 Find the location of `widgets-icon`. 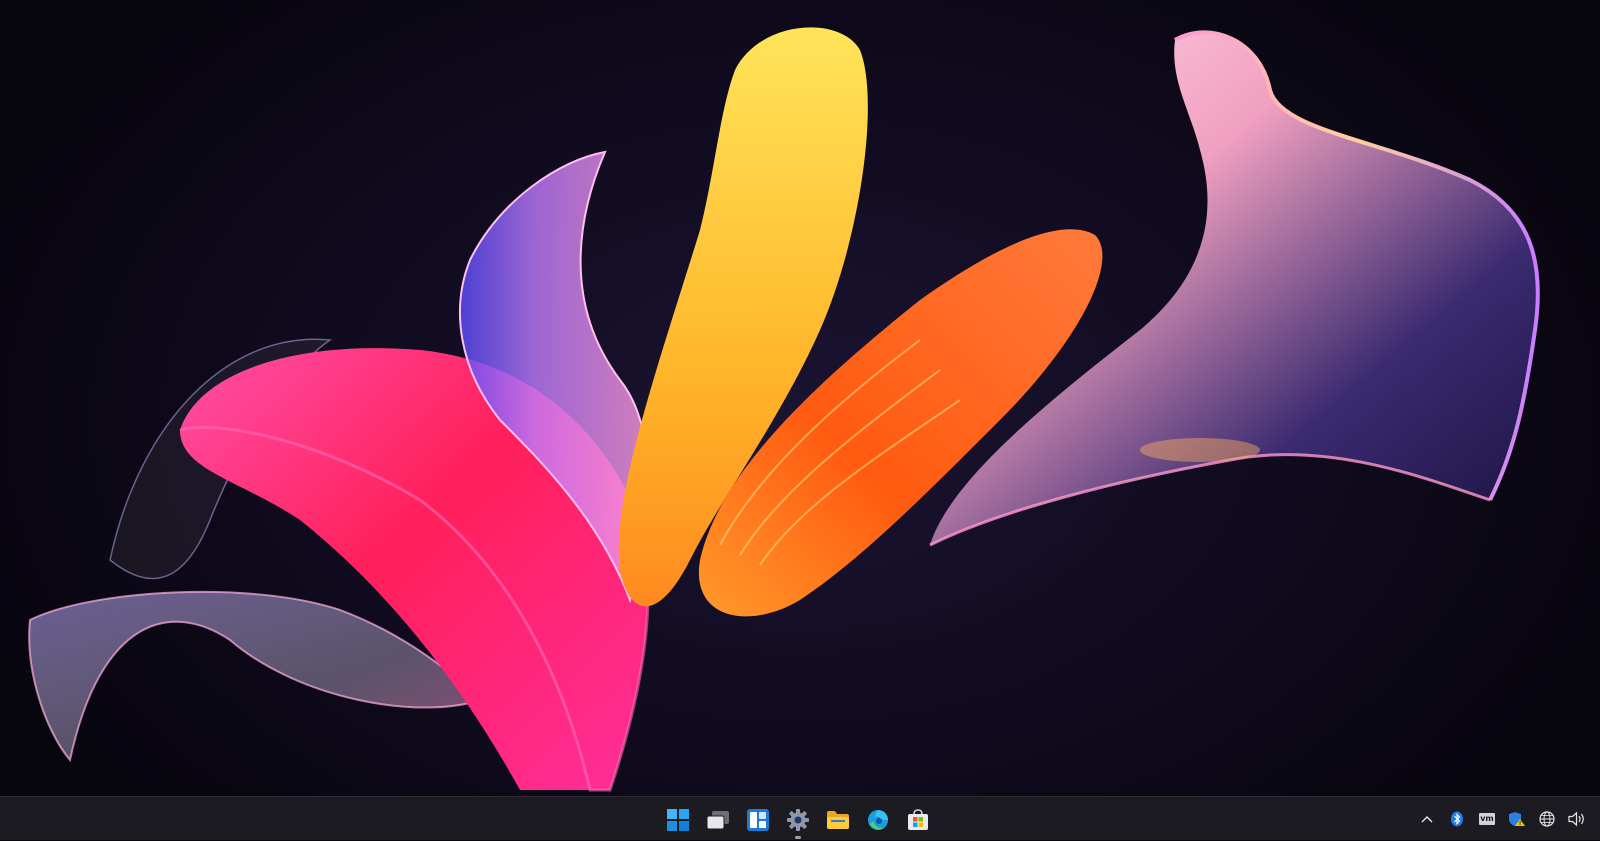

widgets-icon is located at coordinates (758, 820).